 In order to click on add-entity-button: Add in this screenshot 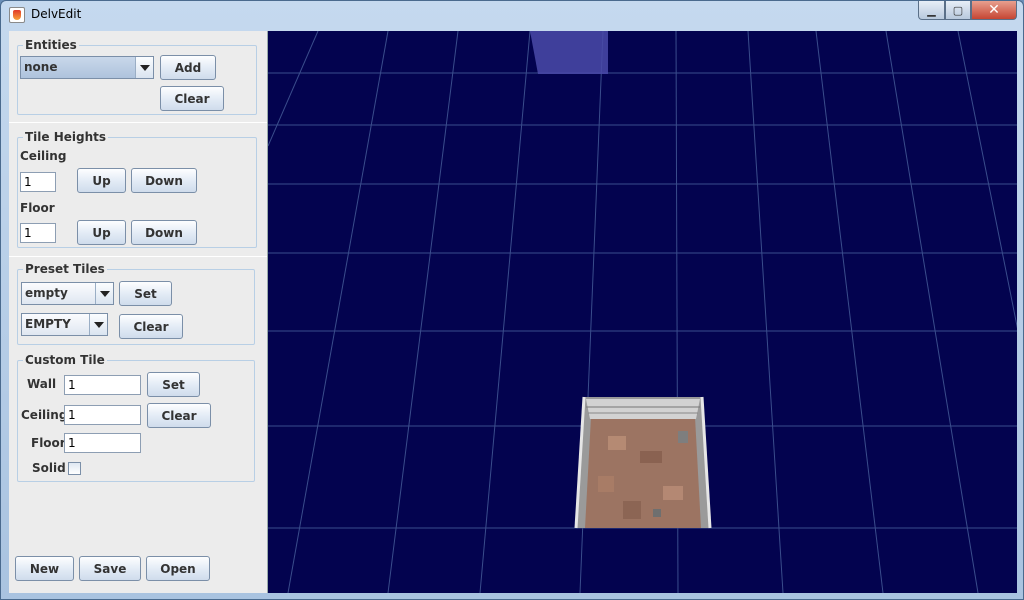, I will do `click(188, 67)`.